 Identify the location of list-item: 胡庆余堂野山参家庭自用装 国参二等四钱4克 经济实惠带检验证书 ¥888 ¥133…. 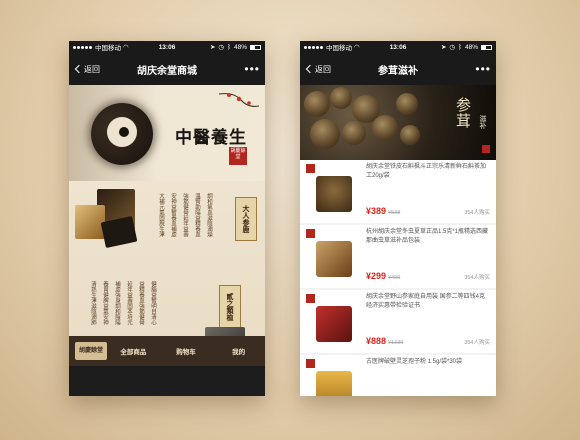
(398, 321).